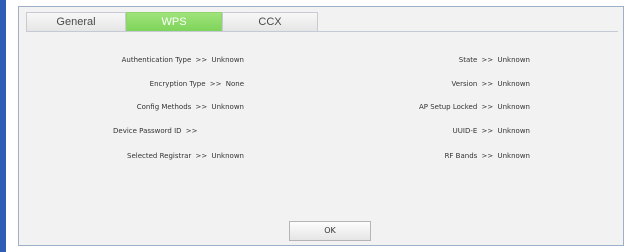  Describe the element at coordinates (468, 60) in the screenshot. I see `field-label: State` at that location.